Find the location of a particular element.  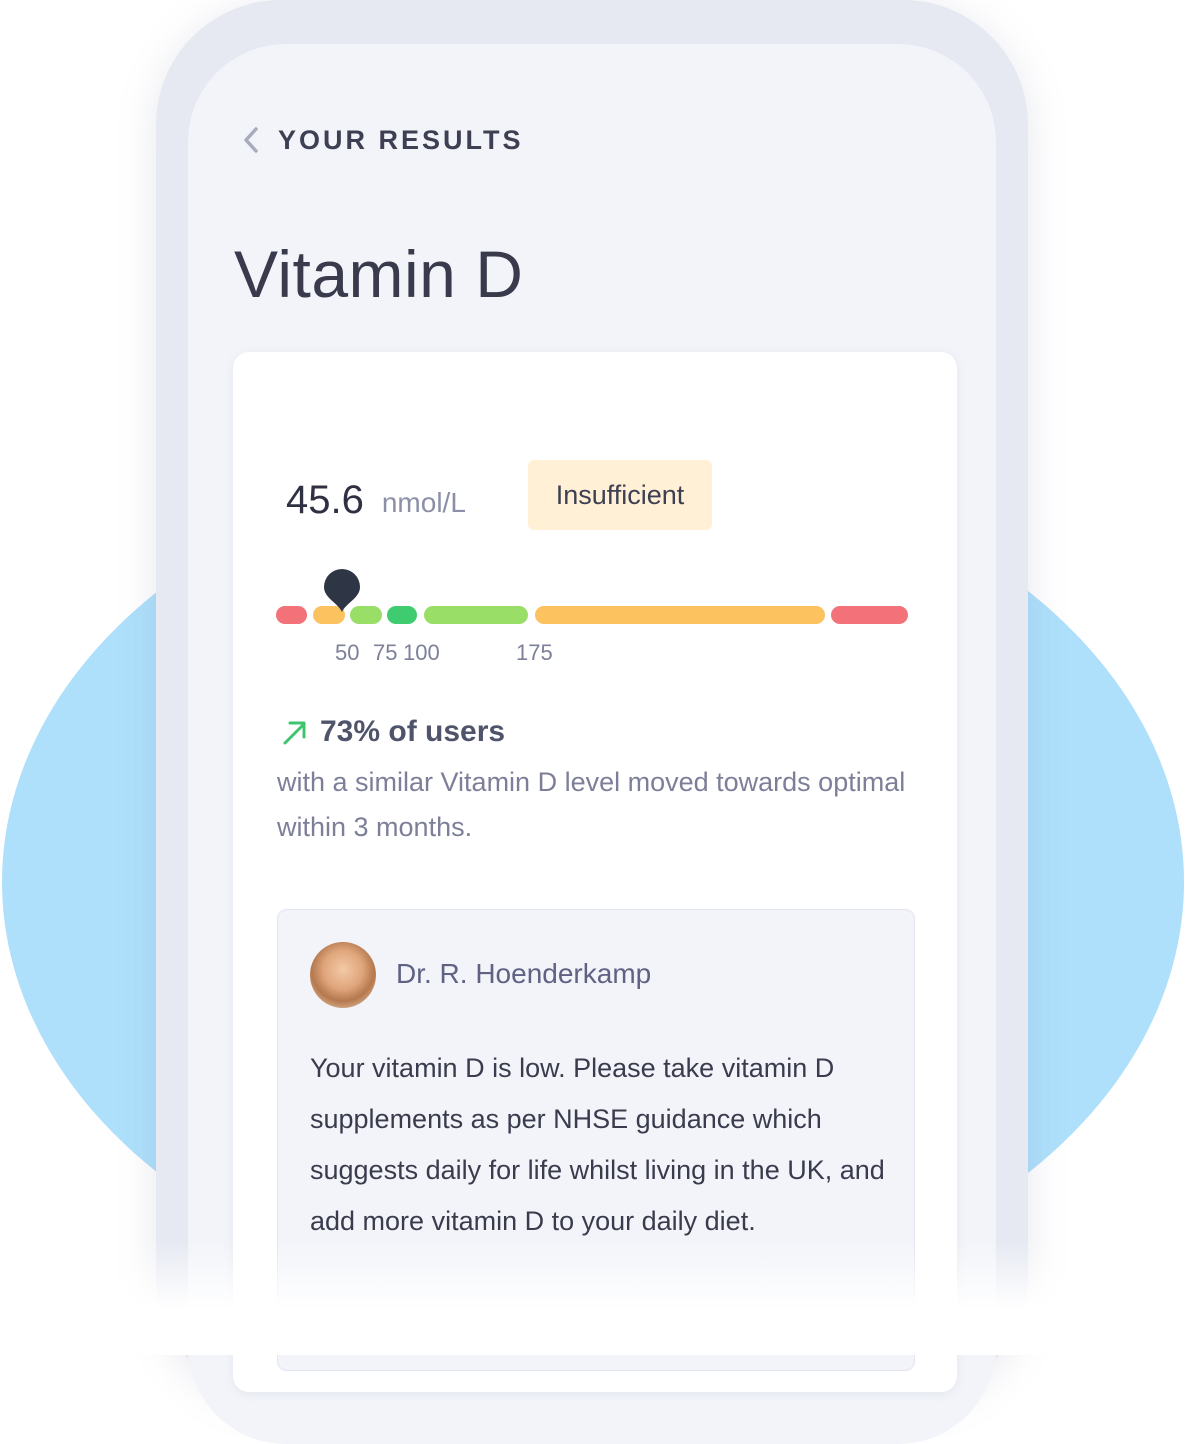

range-segment-high-orange is located at coordinates (680, 615).